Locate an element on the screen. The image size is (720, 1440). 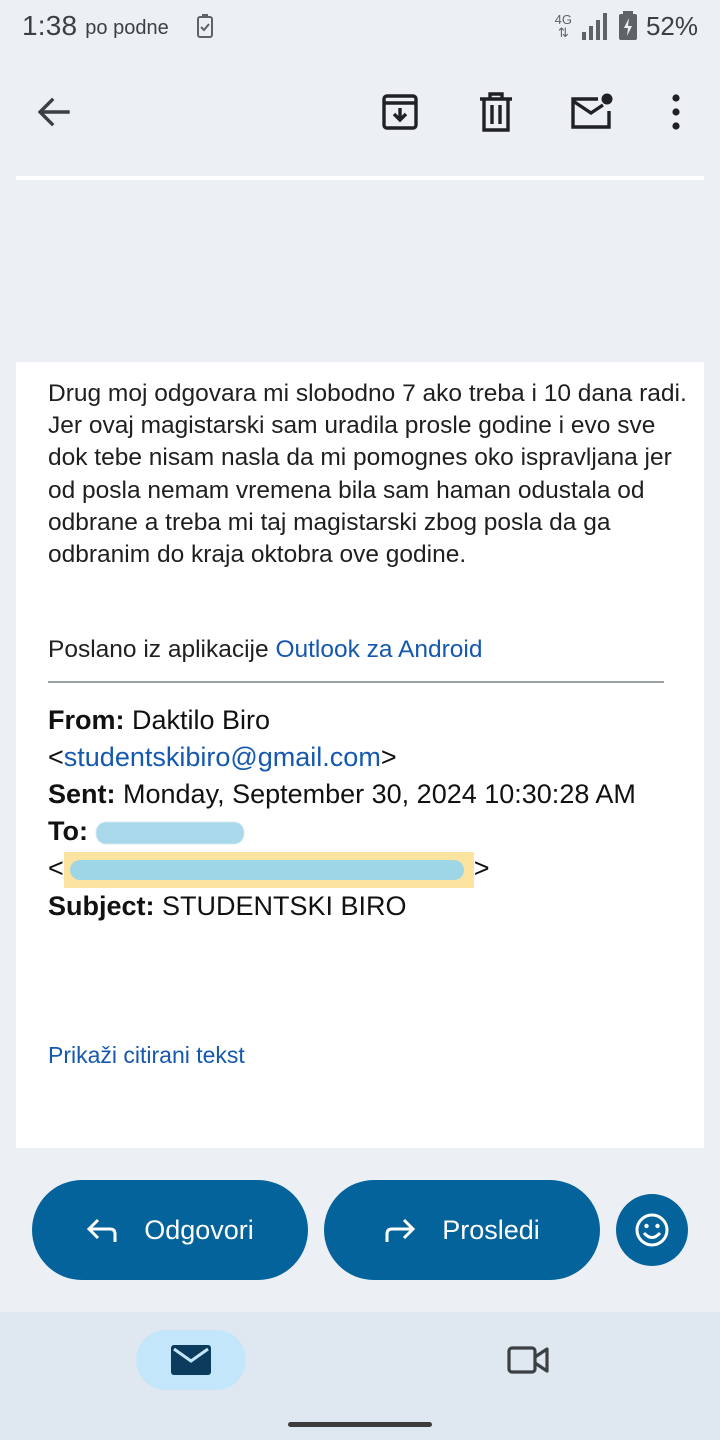
from-email-line: <studentskibiro@gmail.com> is located at coordinates (368, 757).